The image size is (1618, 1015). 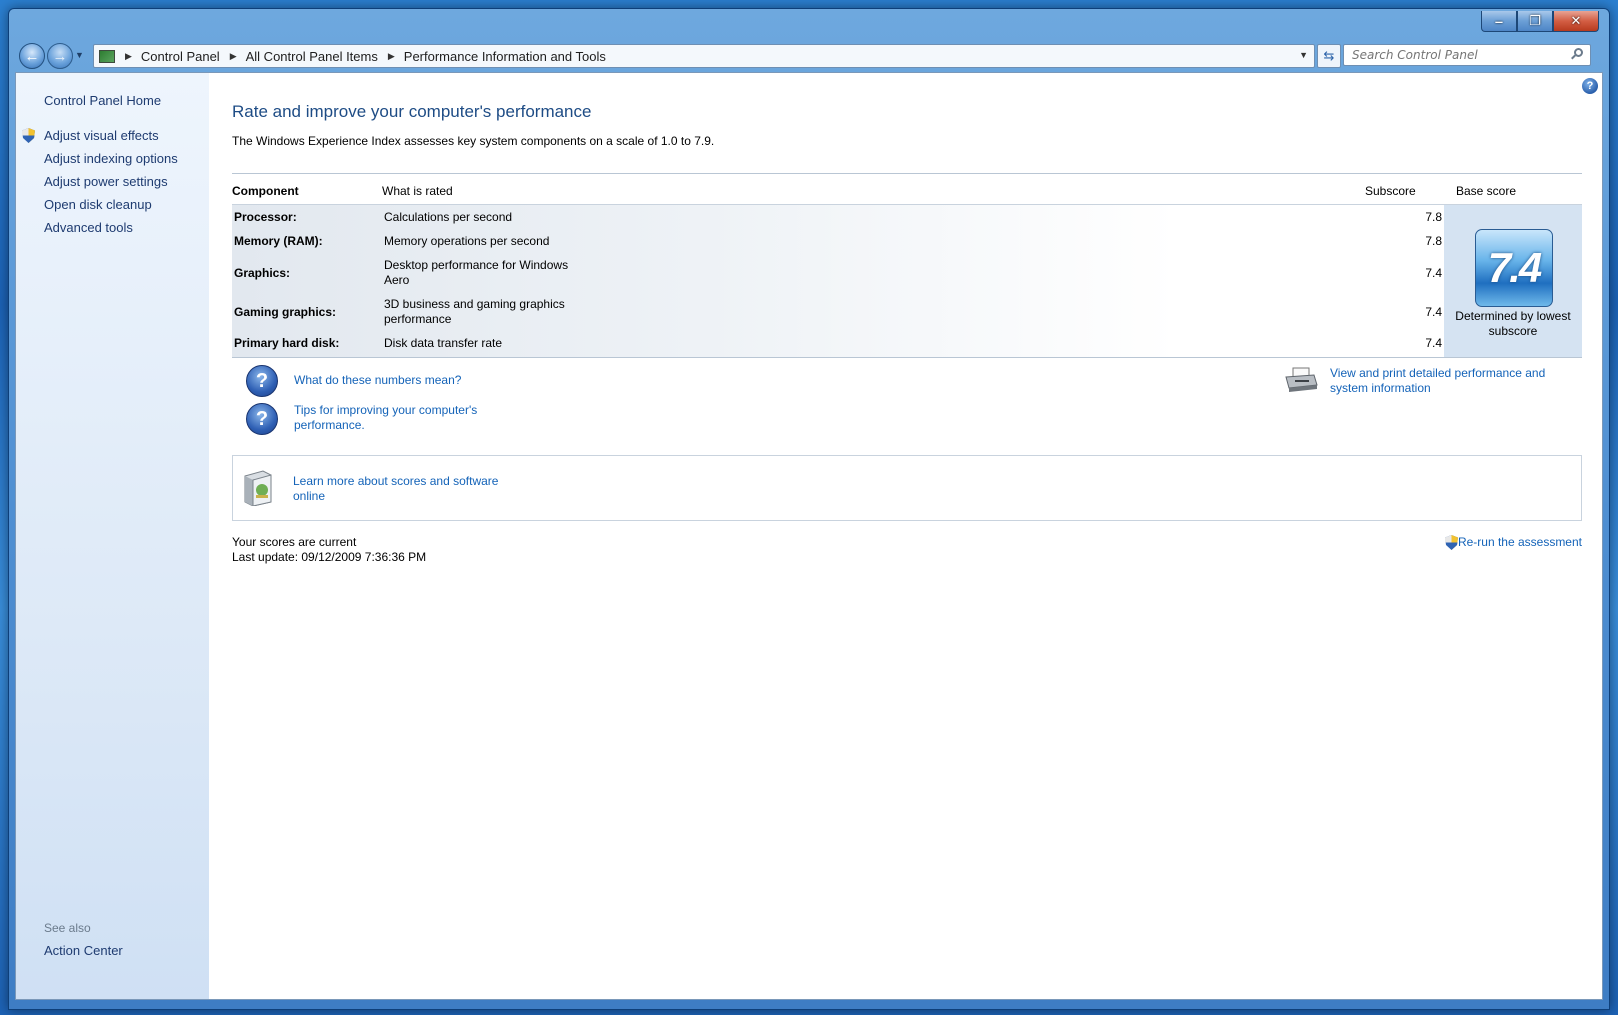 What do you see at coordinates (1535, 21) in the screenshot?
I see `maximize-button: ❐` at bounding box center [1535, 21].